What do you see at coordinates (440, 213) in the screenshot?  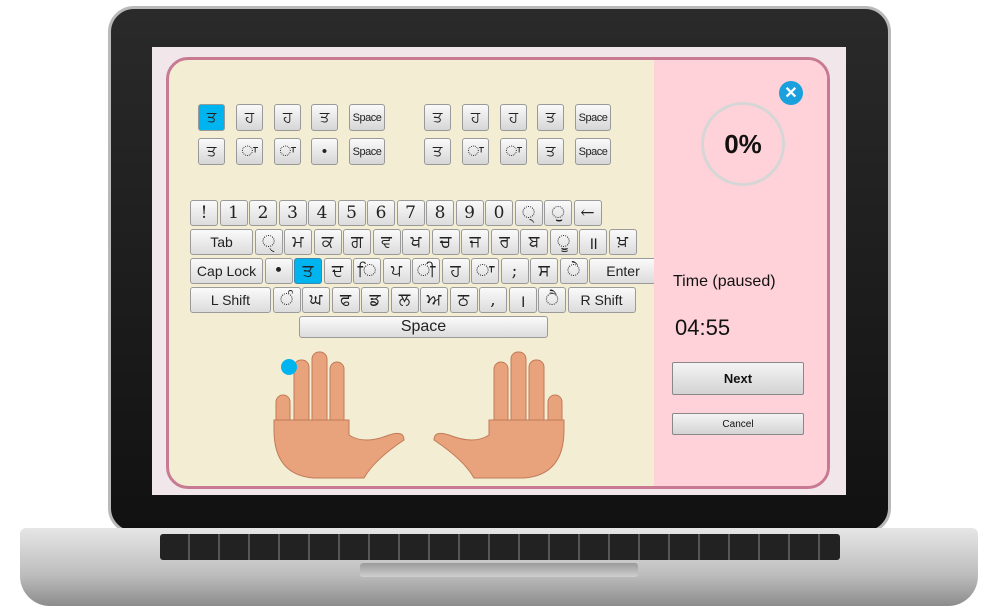 I see `key-char: 8` at bounding box center [440, 213].